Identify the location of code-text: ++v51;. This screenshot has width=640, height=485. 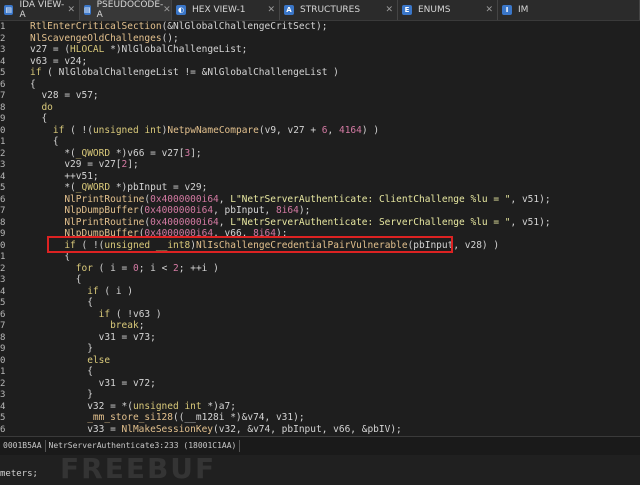
(64, 176).